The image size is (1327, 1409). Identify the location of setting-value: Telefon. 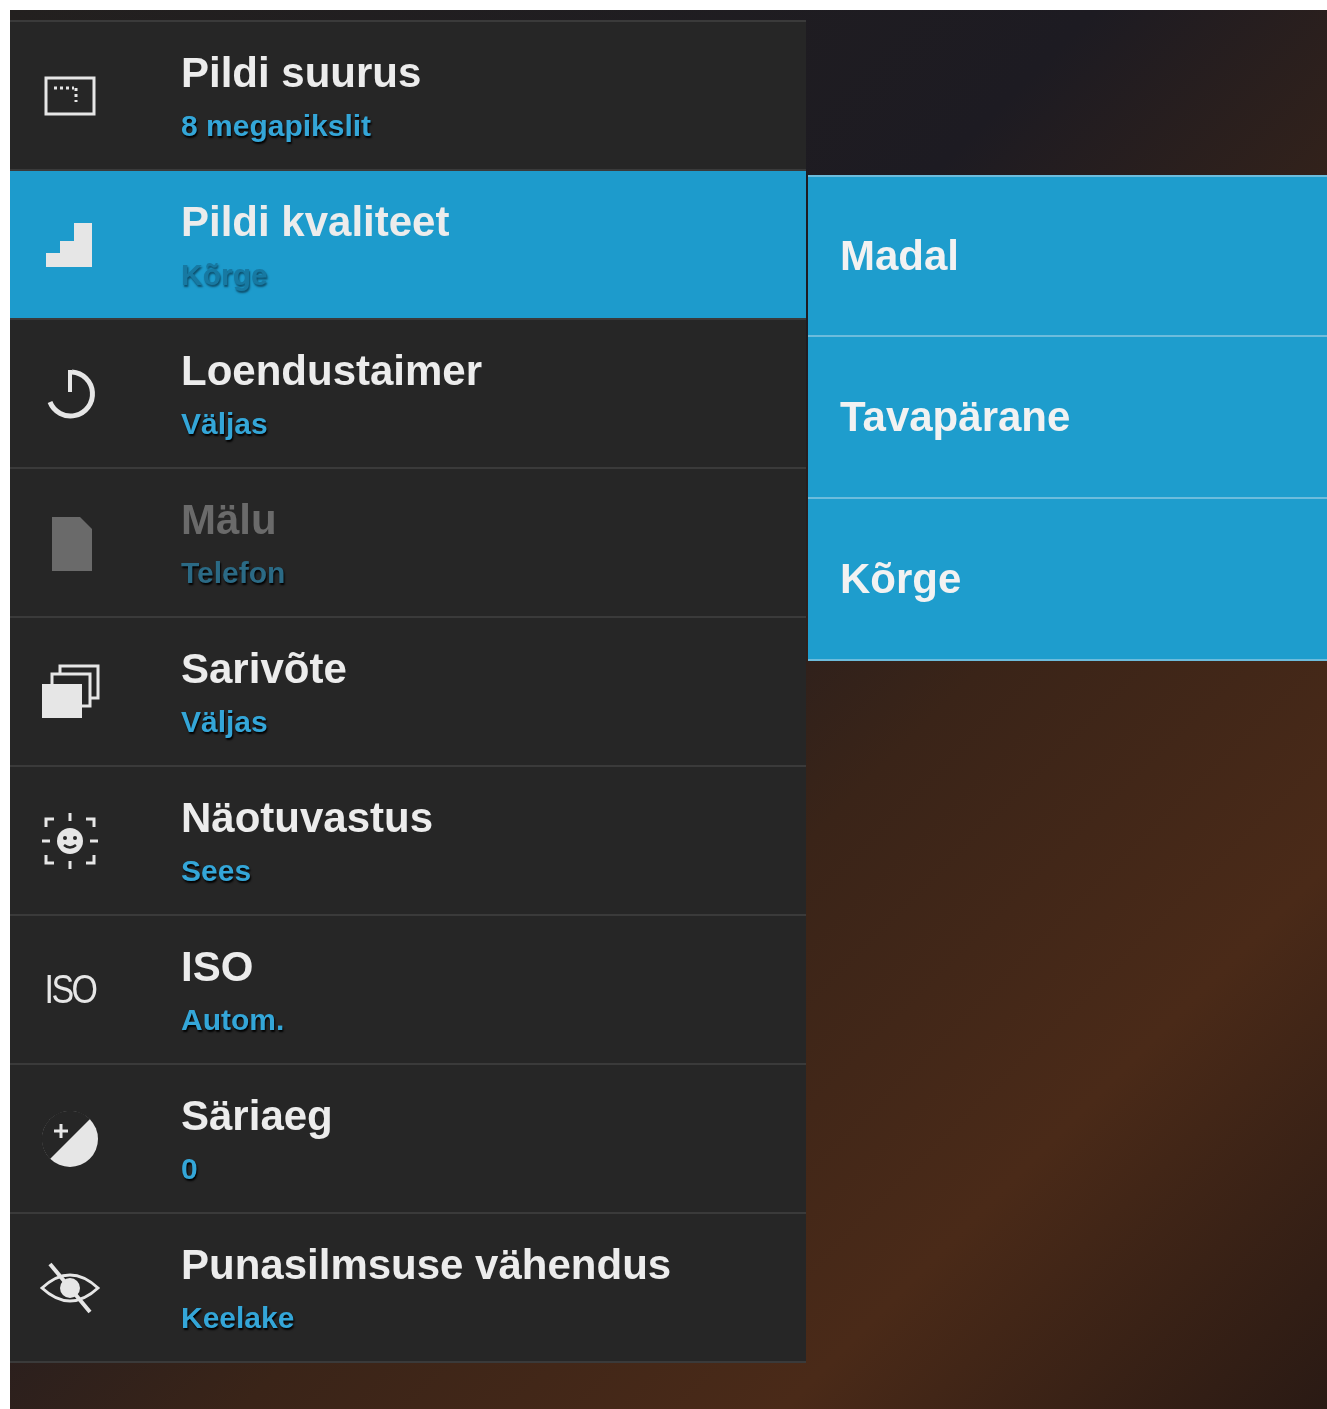
(233, 572).